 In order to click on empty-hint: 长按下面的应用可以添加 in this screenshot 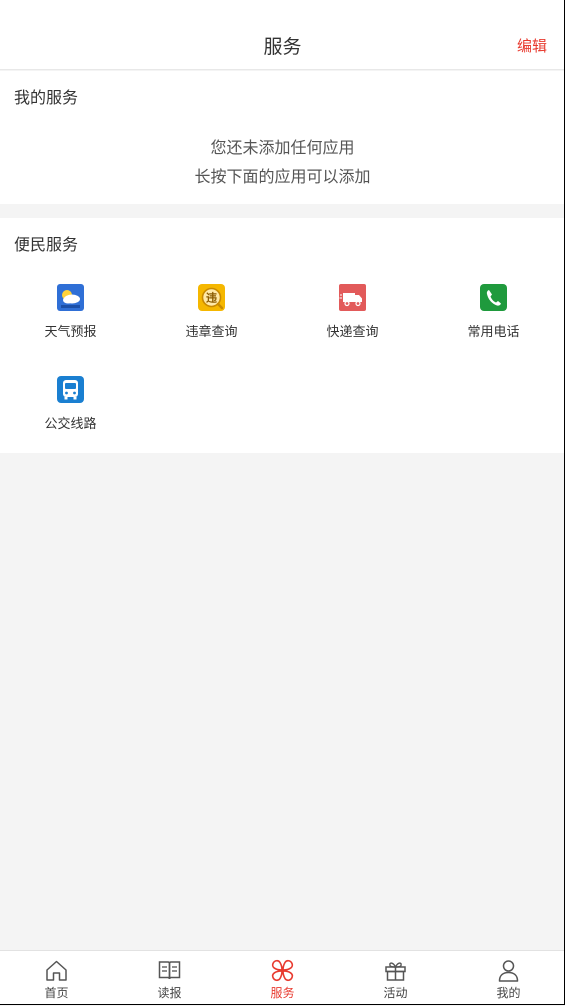, I will do `click(282, 176)`.